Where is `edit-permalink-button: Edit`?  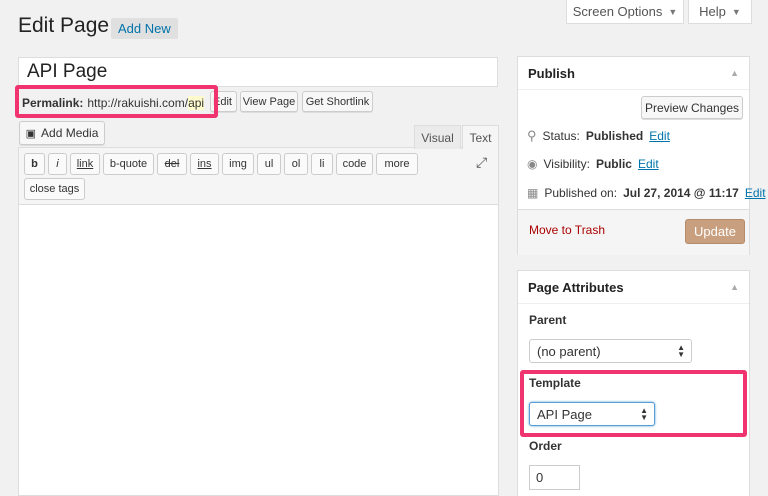 edit-permalink-button: Edit is located at coordinates (223, 101).